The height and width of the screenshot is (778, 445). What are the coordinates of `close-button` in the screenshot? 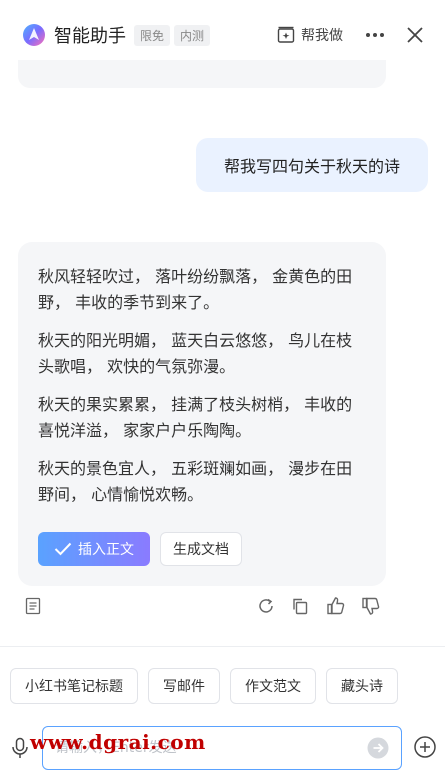 It's located at (415, 35).